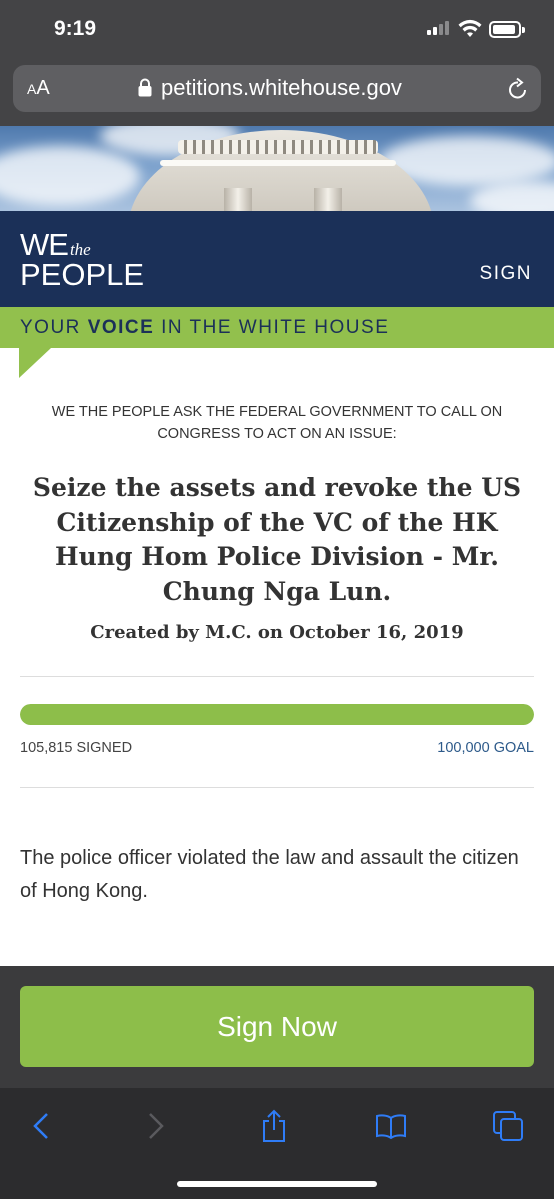  Describe the element at coordinates (156, 1126) in the screenshot. I see `forward-icon` at that location.